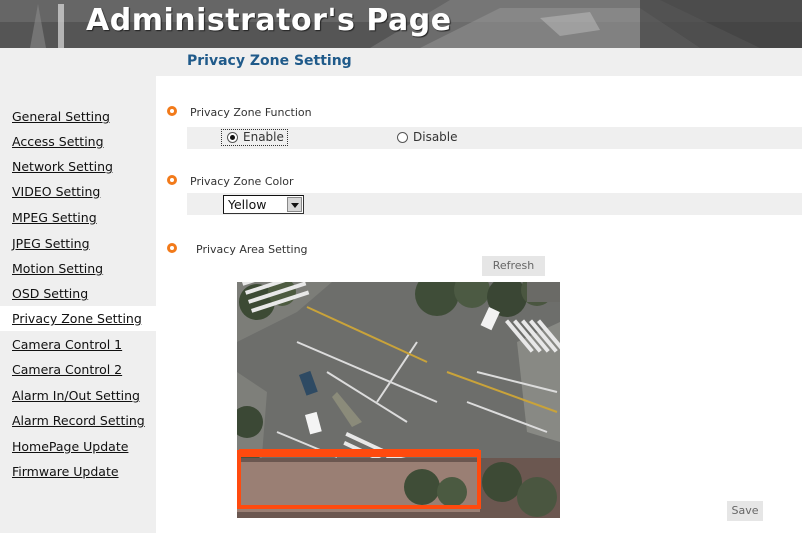 This screenshot has height=533, width=802. What do you see at coordinates (78, 471) in the screenshot?
I see `sidebar-item-firmware-update: Firmware Update` at bounding box center [78, 471].